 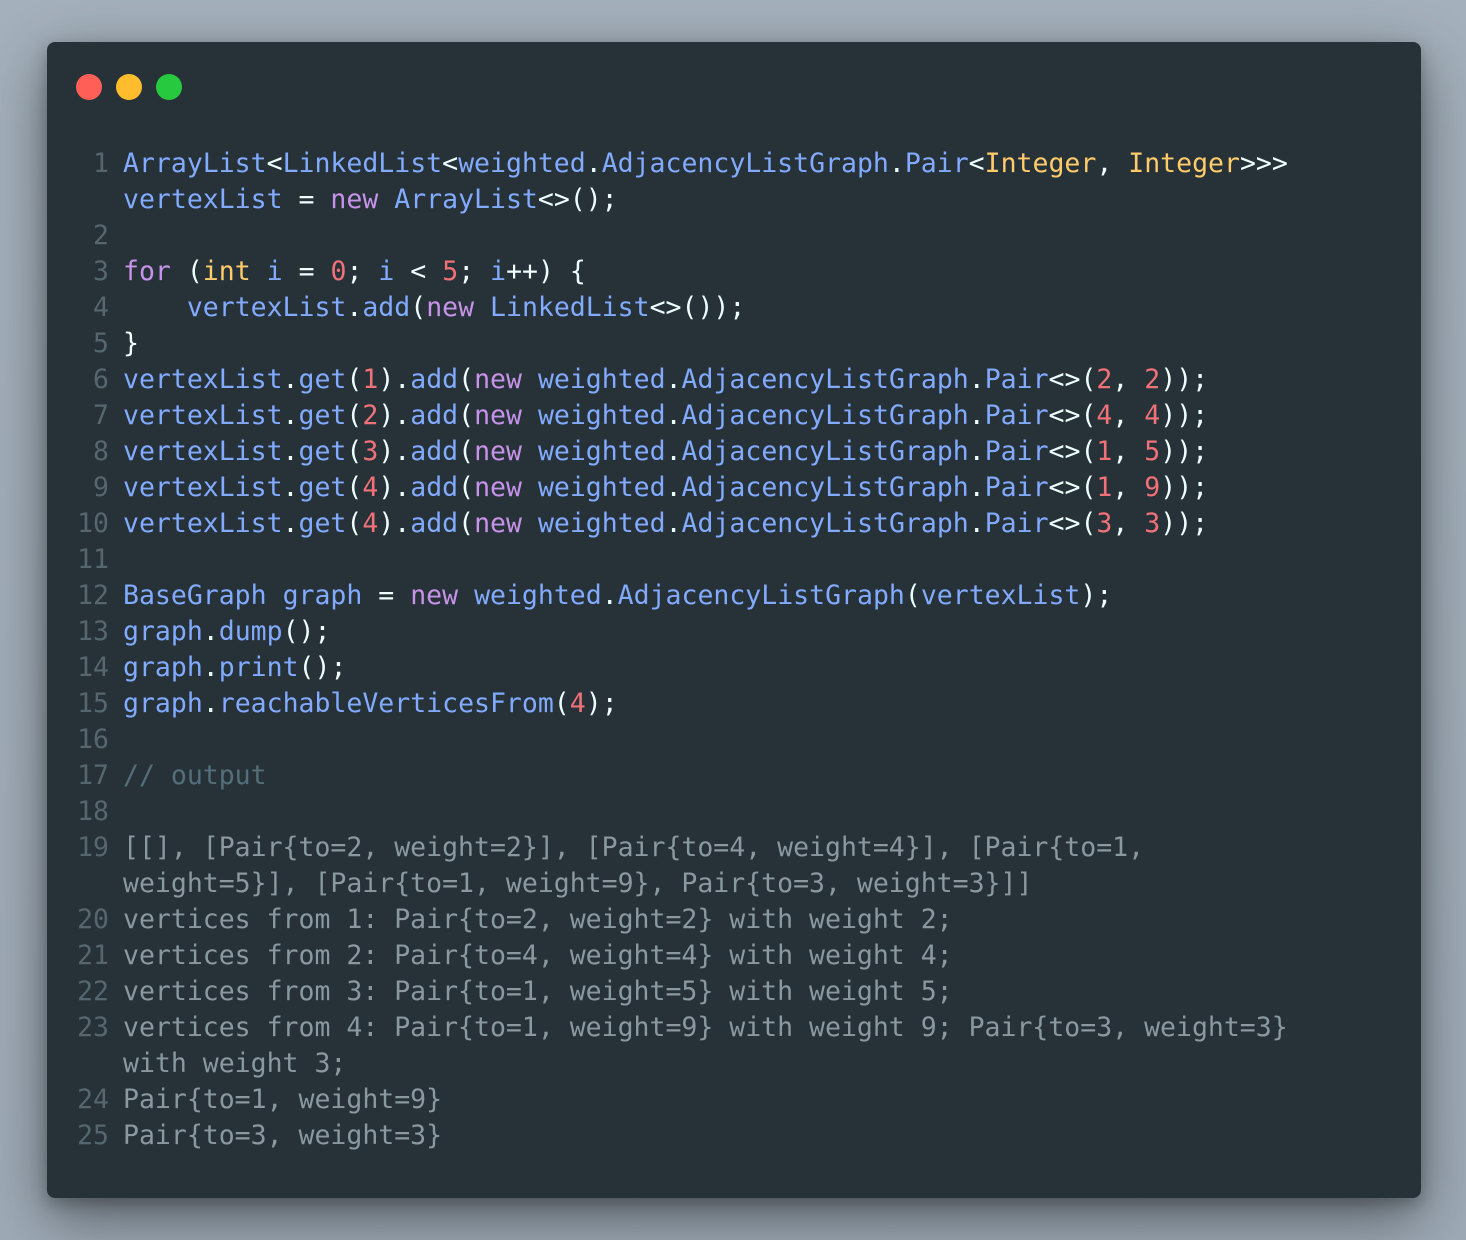 What do you see at coordinates (734, 308) in the screenshot?
I see `code-line: 4 vertexList.add(new LinkedList<>());` at bounding box center [734, 308].